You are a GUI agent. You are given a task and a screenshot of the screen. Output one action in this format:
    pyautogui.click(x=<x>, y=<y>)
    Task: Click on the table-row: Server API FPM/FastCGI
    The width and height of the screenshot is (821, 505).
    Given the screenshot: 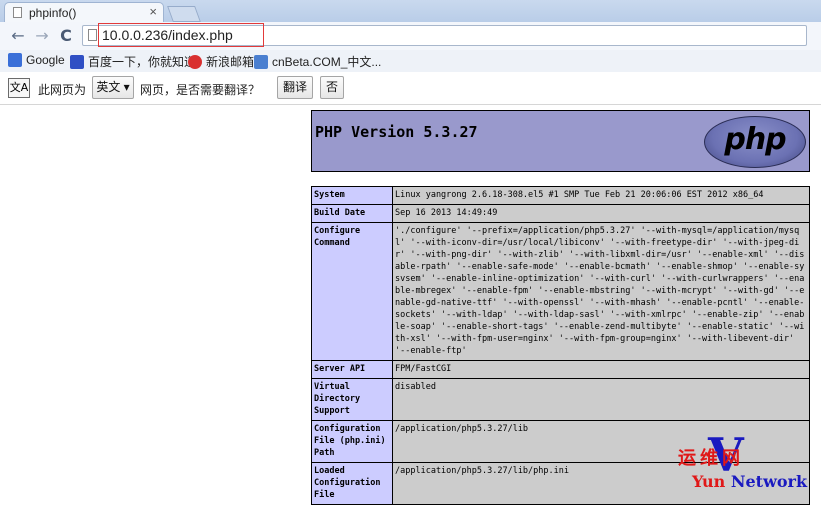 What is the action you would take?
    pyautogui.click(x=560, y=369)
    